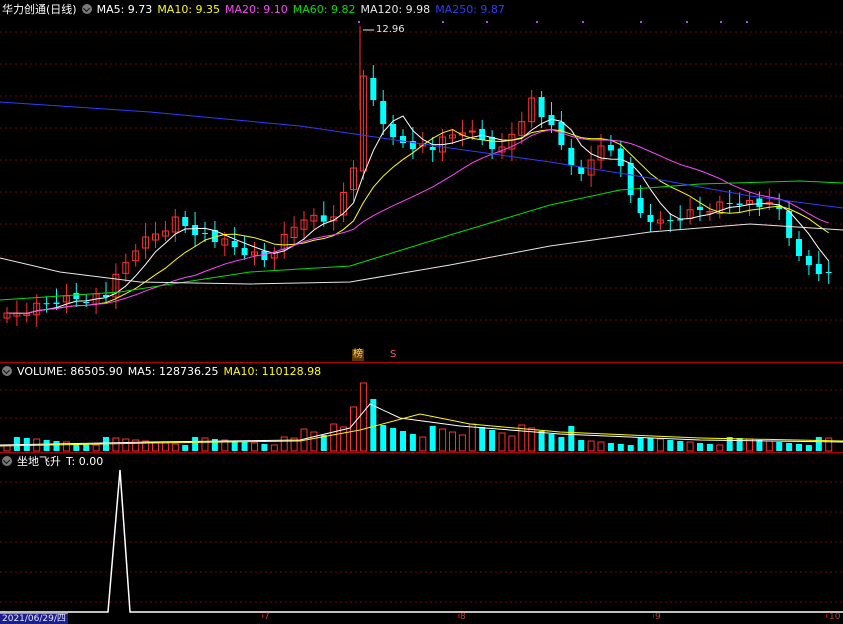 The width and height of the screenshot is (843, 624). I want to click on signal-s-badge: S, so click(393, 355).